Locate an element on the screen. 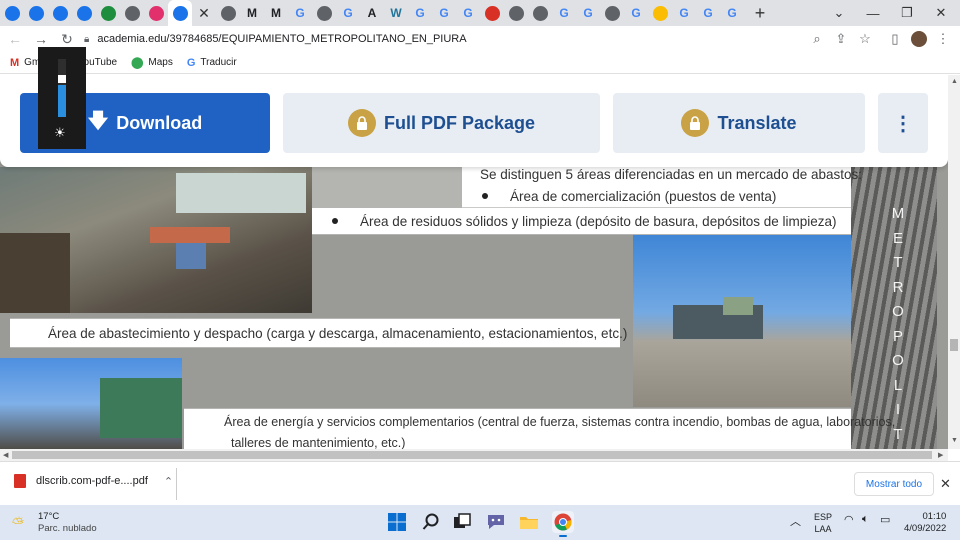 The height and width of the screenshot is (540, 960). padlock-icon is located at coordinates (695, 123).